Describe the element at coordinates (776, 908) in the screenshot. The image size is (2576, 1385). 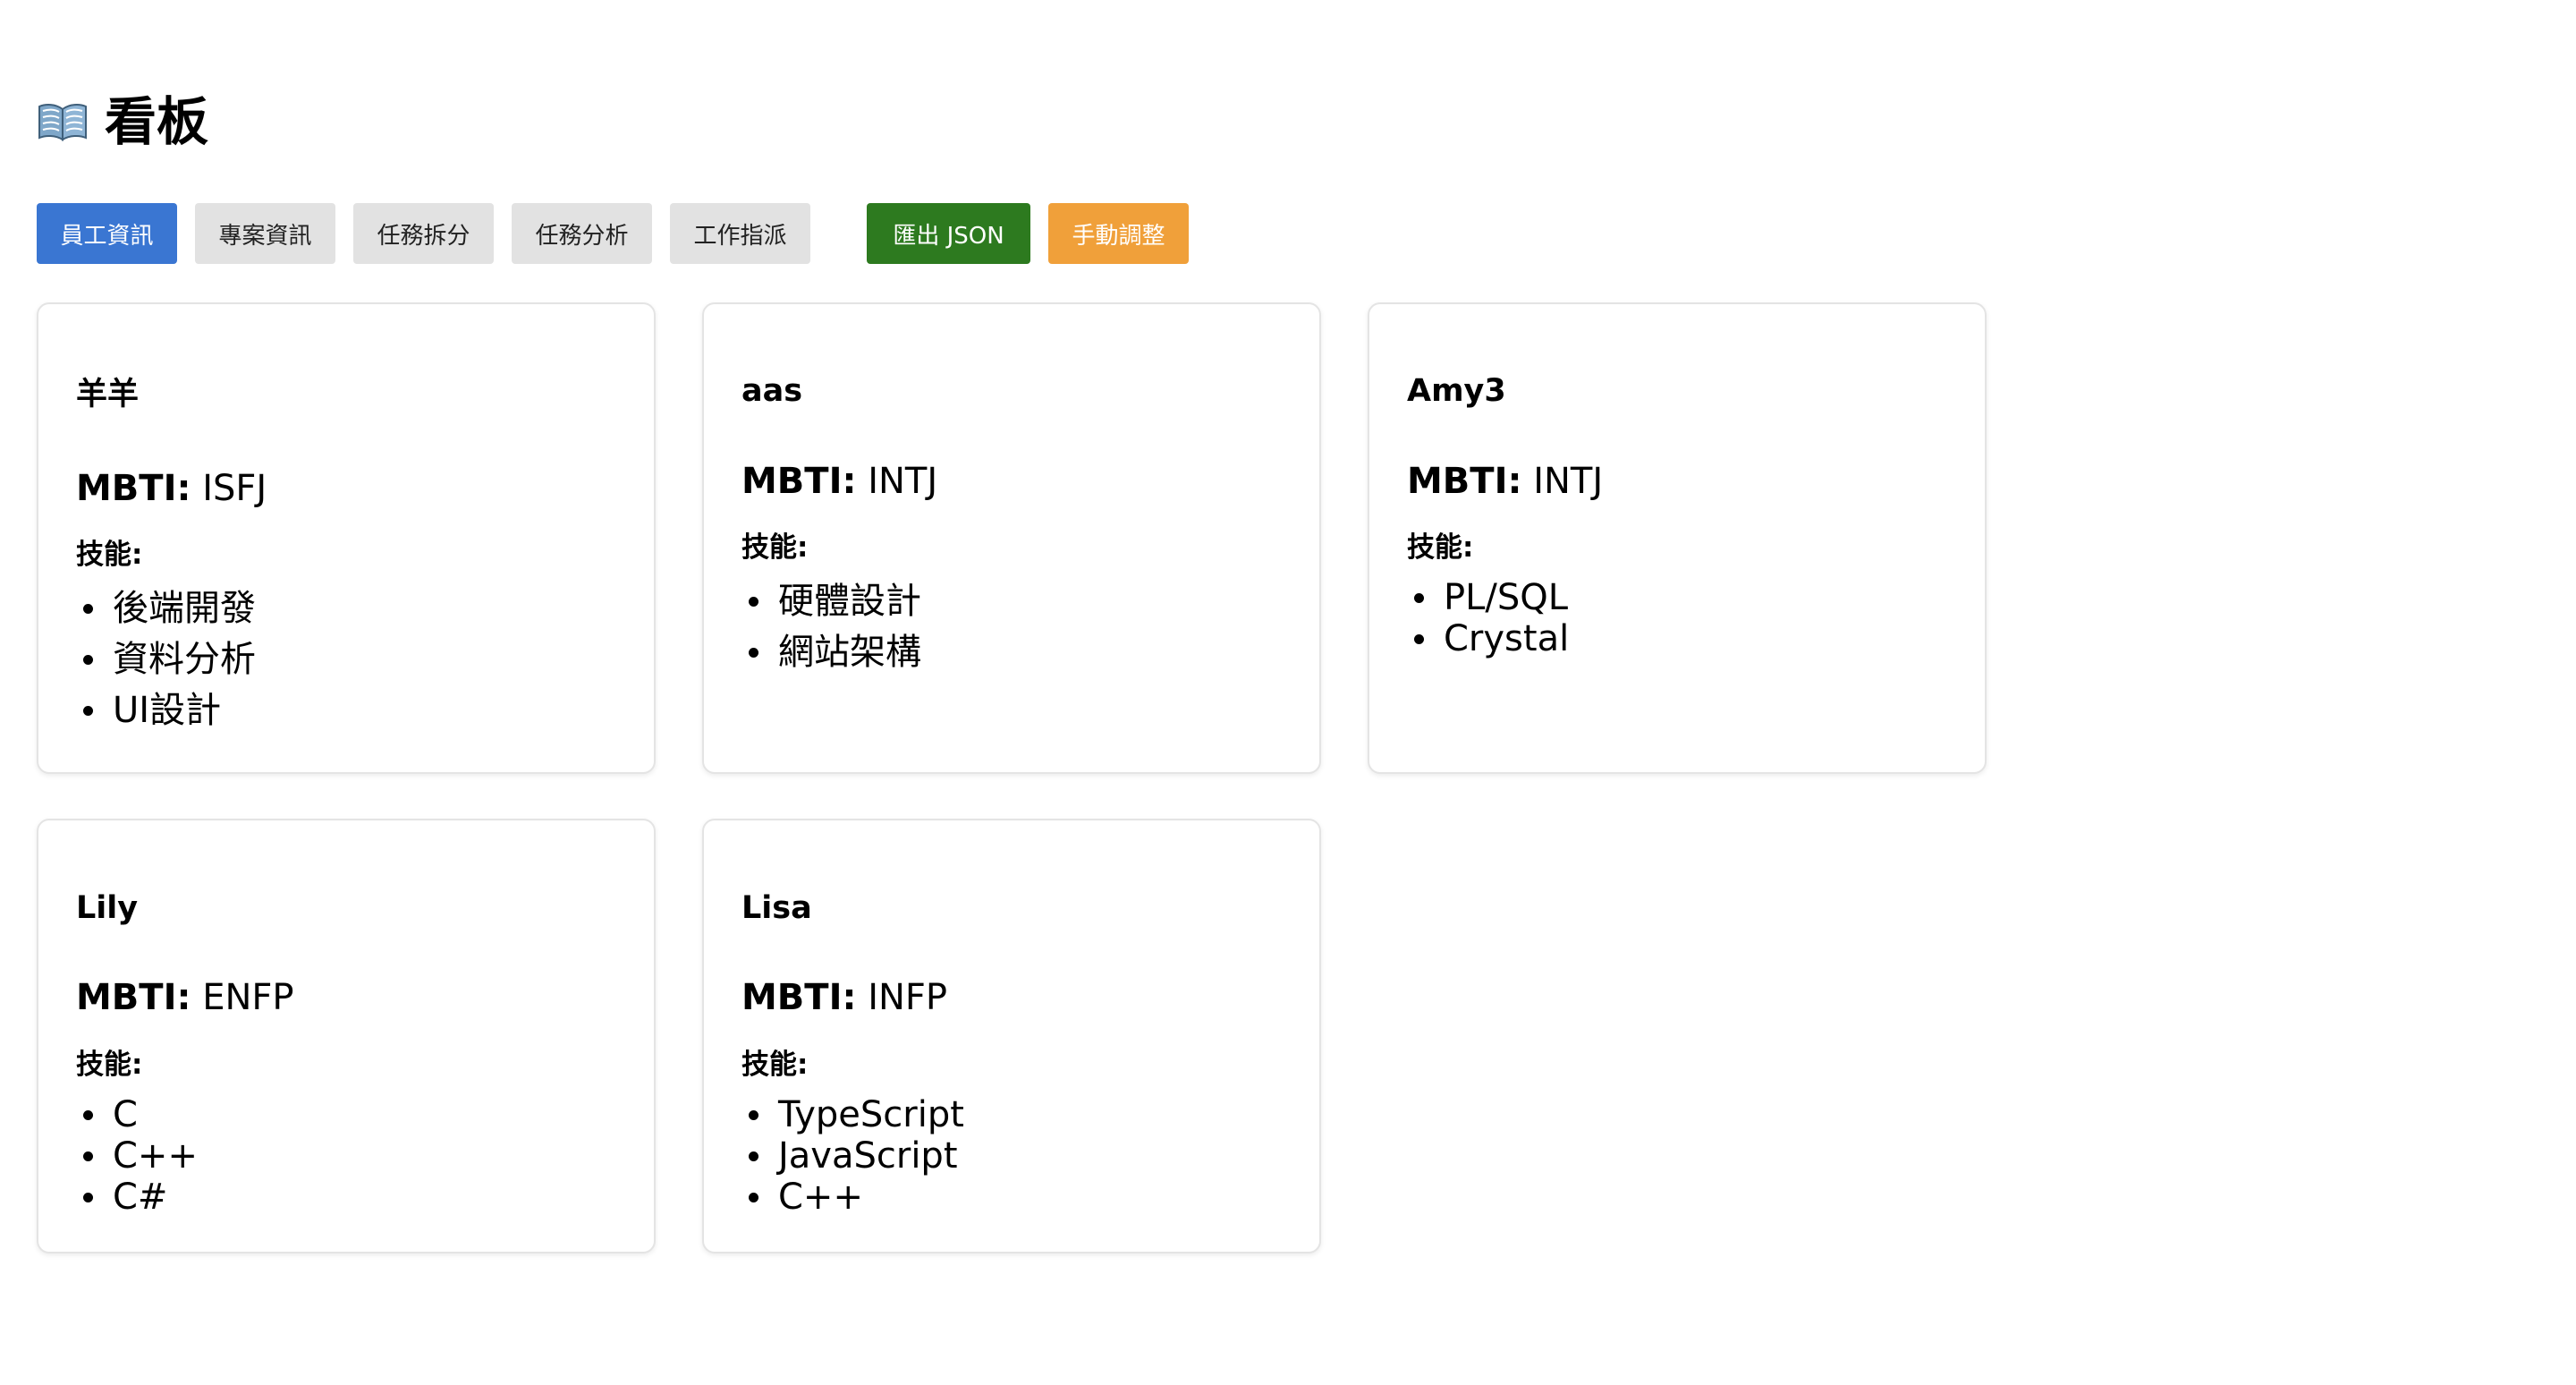
I see `employee-name: Lisa` at that location.